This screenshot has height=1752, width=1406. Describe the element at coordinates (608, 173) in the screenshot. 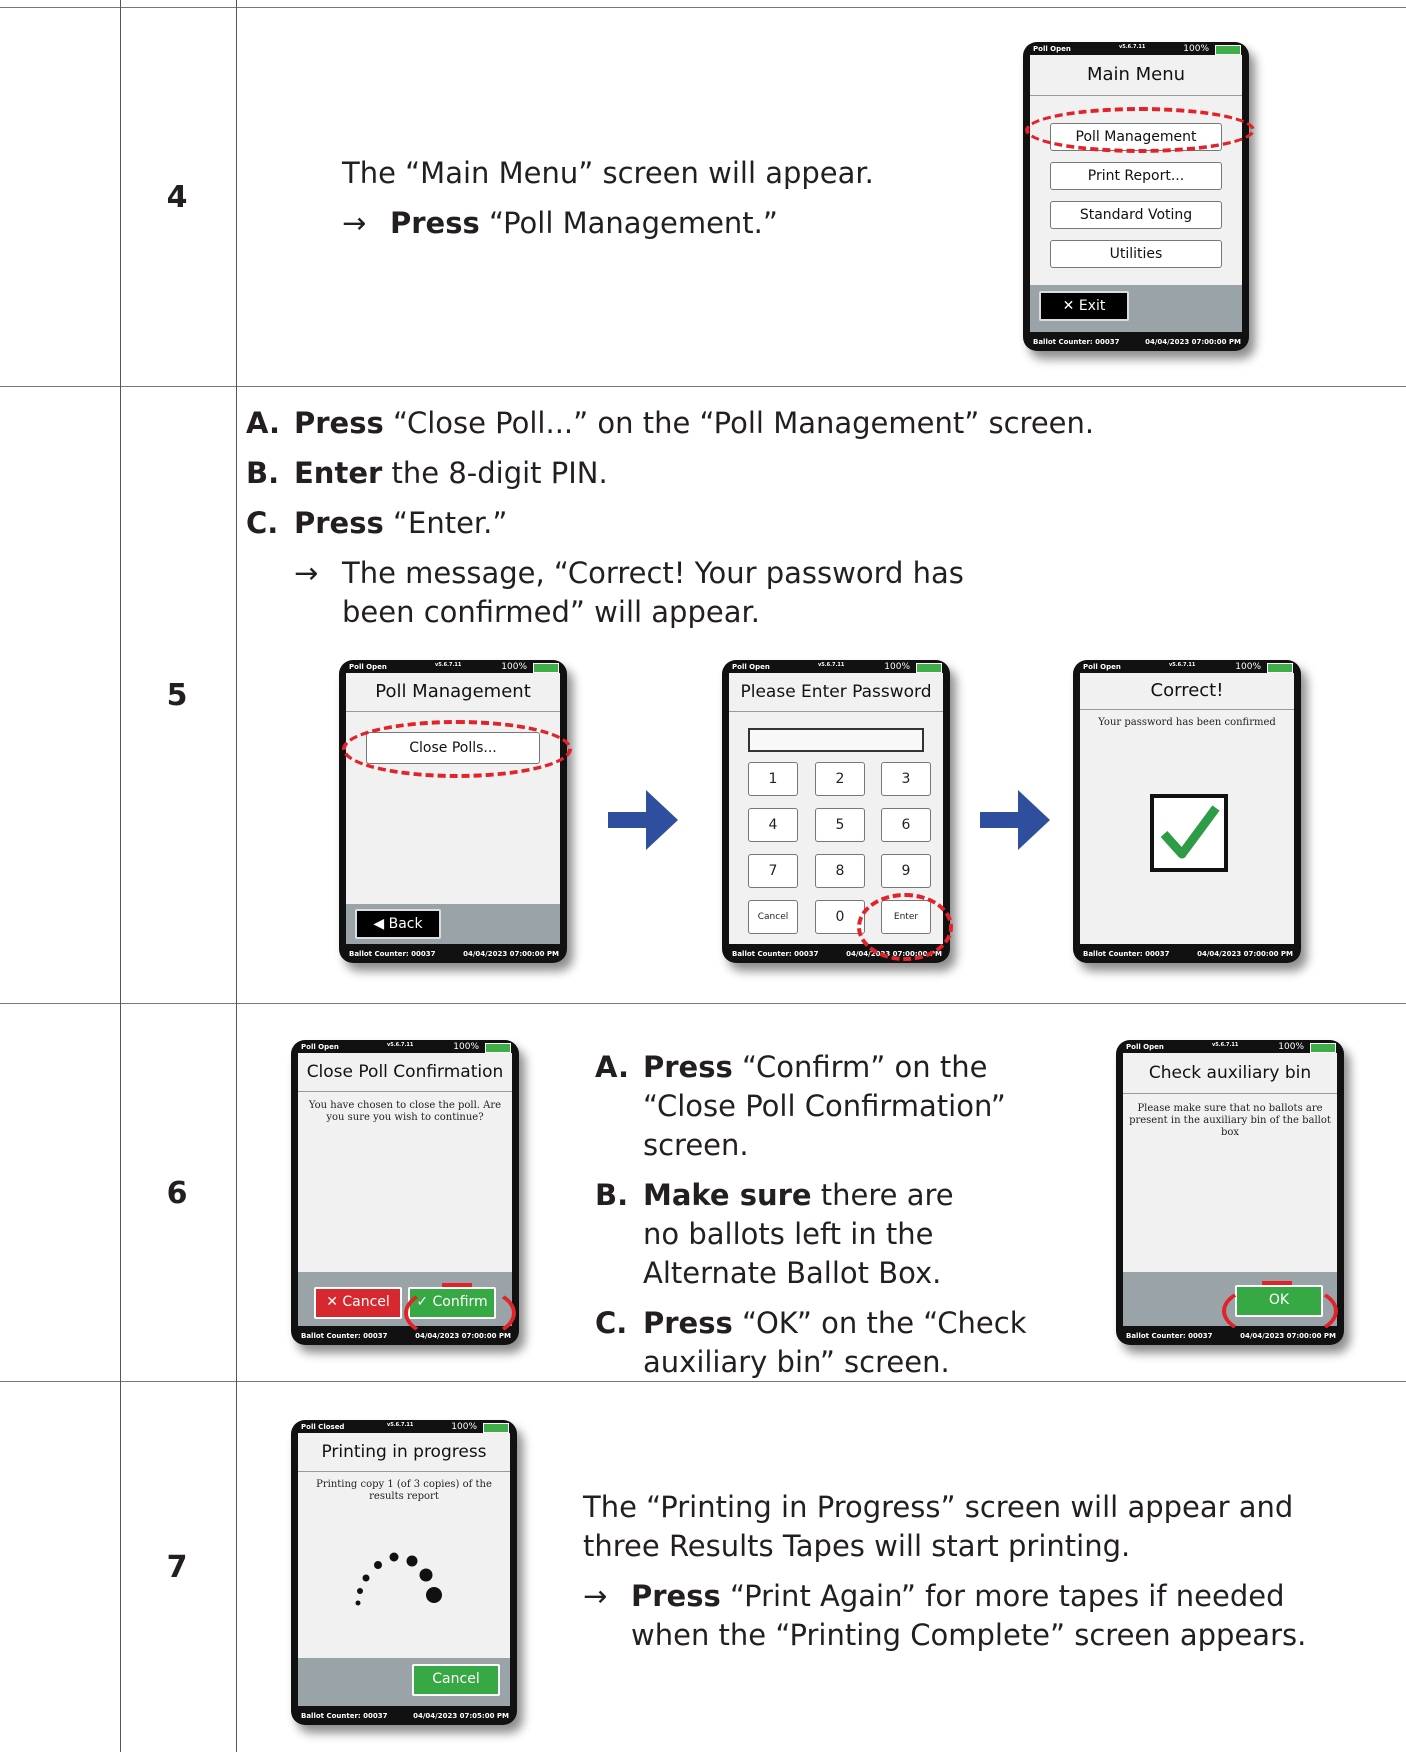

I see `step-4-line: The “Main Menu” screen will appear.` at that location.